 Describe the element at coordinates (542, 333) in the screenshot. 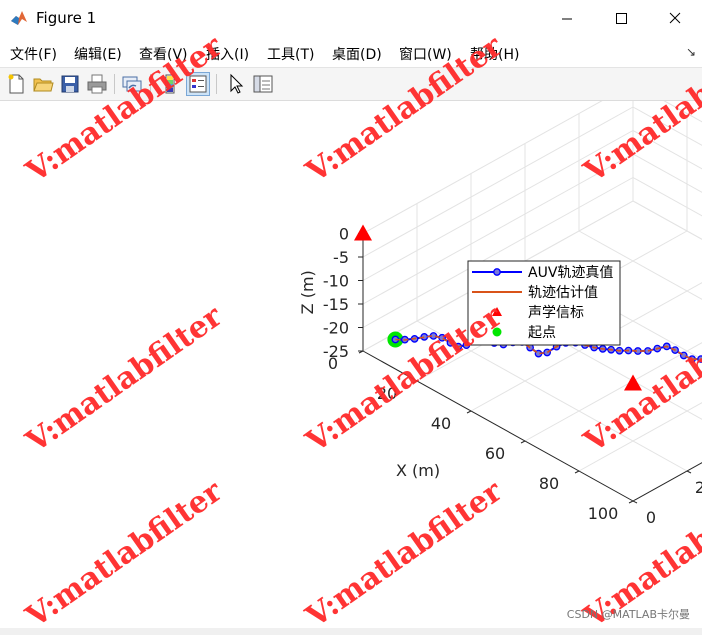

I see `legend-entry-label: 起点` at that location.